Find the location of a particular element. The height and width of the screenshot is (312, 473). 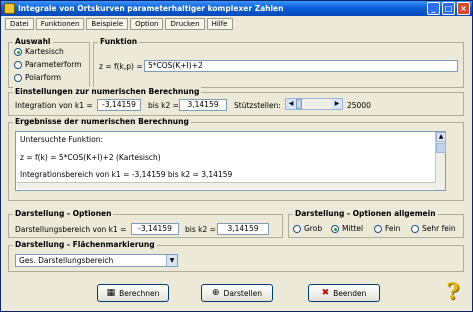

menu-beispiele: Beispiele is located at coordinates (107, 24).